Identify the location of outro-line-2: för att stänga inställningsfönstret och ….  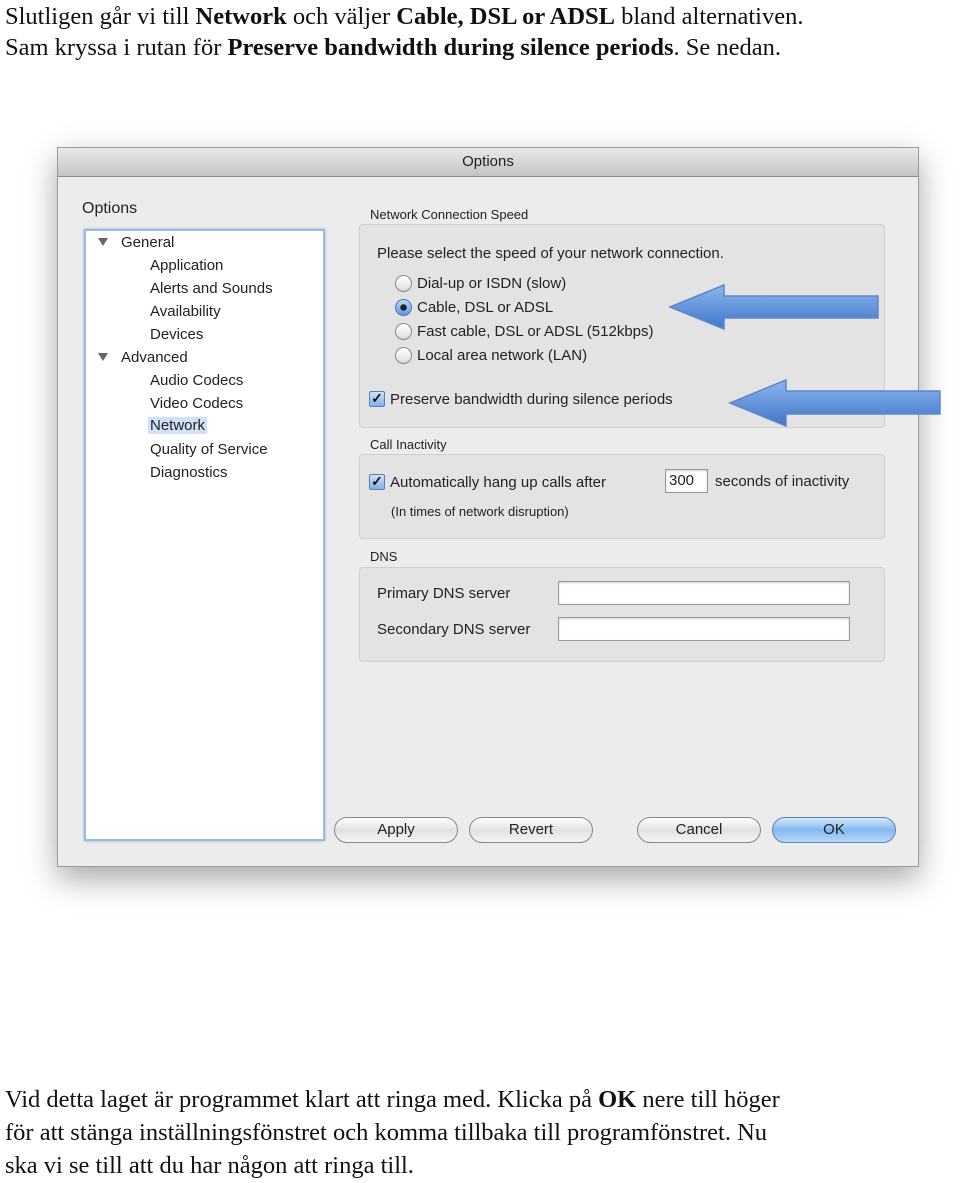
(386, 1132).